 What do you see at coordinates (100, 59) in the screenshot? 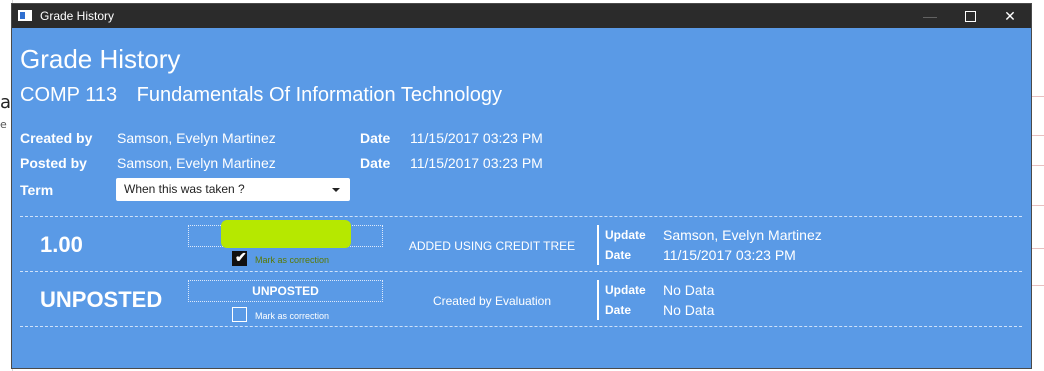
I see `page-title: Grade History` at bounding box center [100, 59].